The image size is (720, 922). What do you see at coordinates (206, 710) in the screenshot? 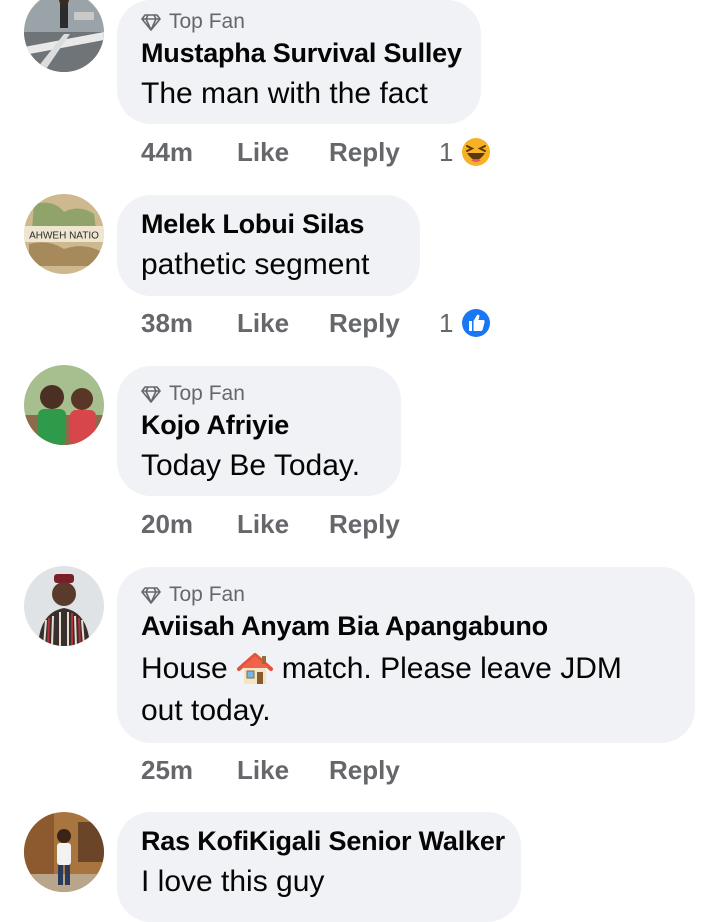
I see `comment-text-line: out today.` at bounding box center [206, 710].